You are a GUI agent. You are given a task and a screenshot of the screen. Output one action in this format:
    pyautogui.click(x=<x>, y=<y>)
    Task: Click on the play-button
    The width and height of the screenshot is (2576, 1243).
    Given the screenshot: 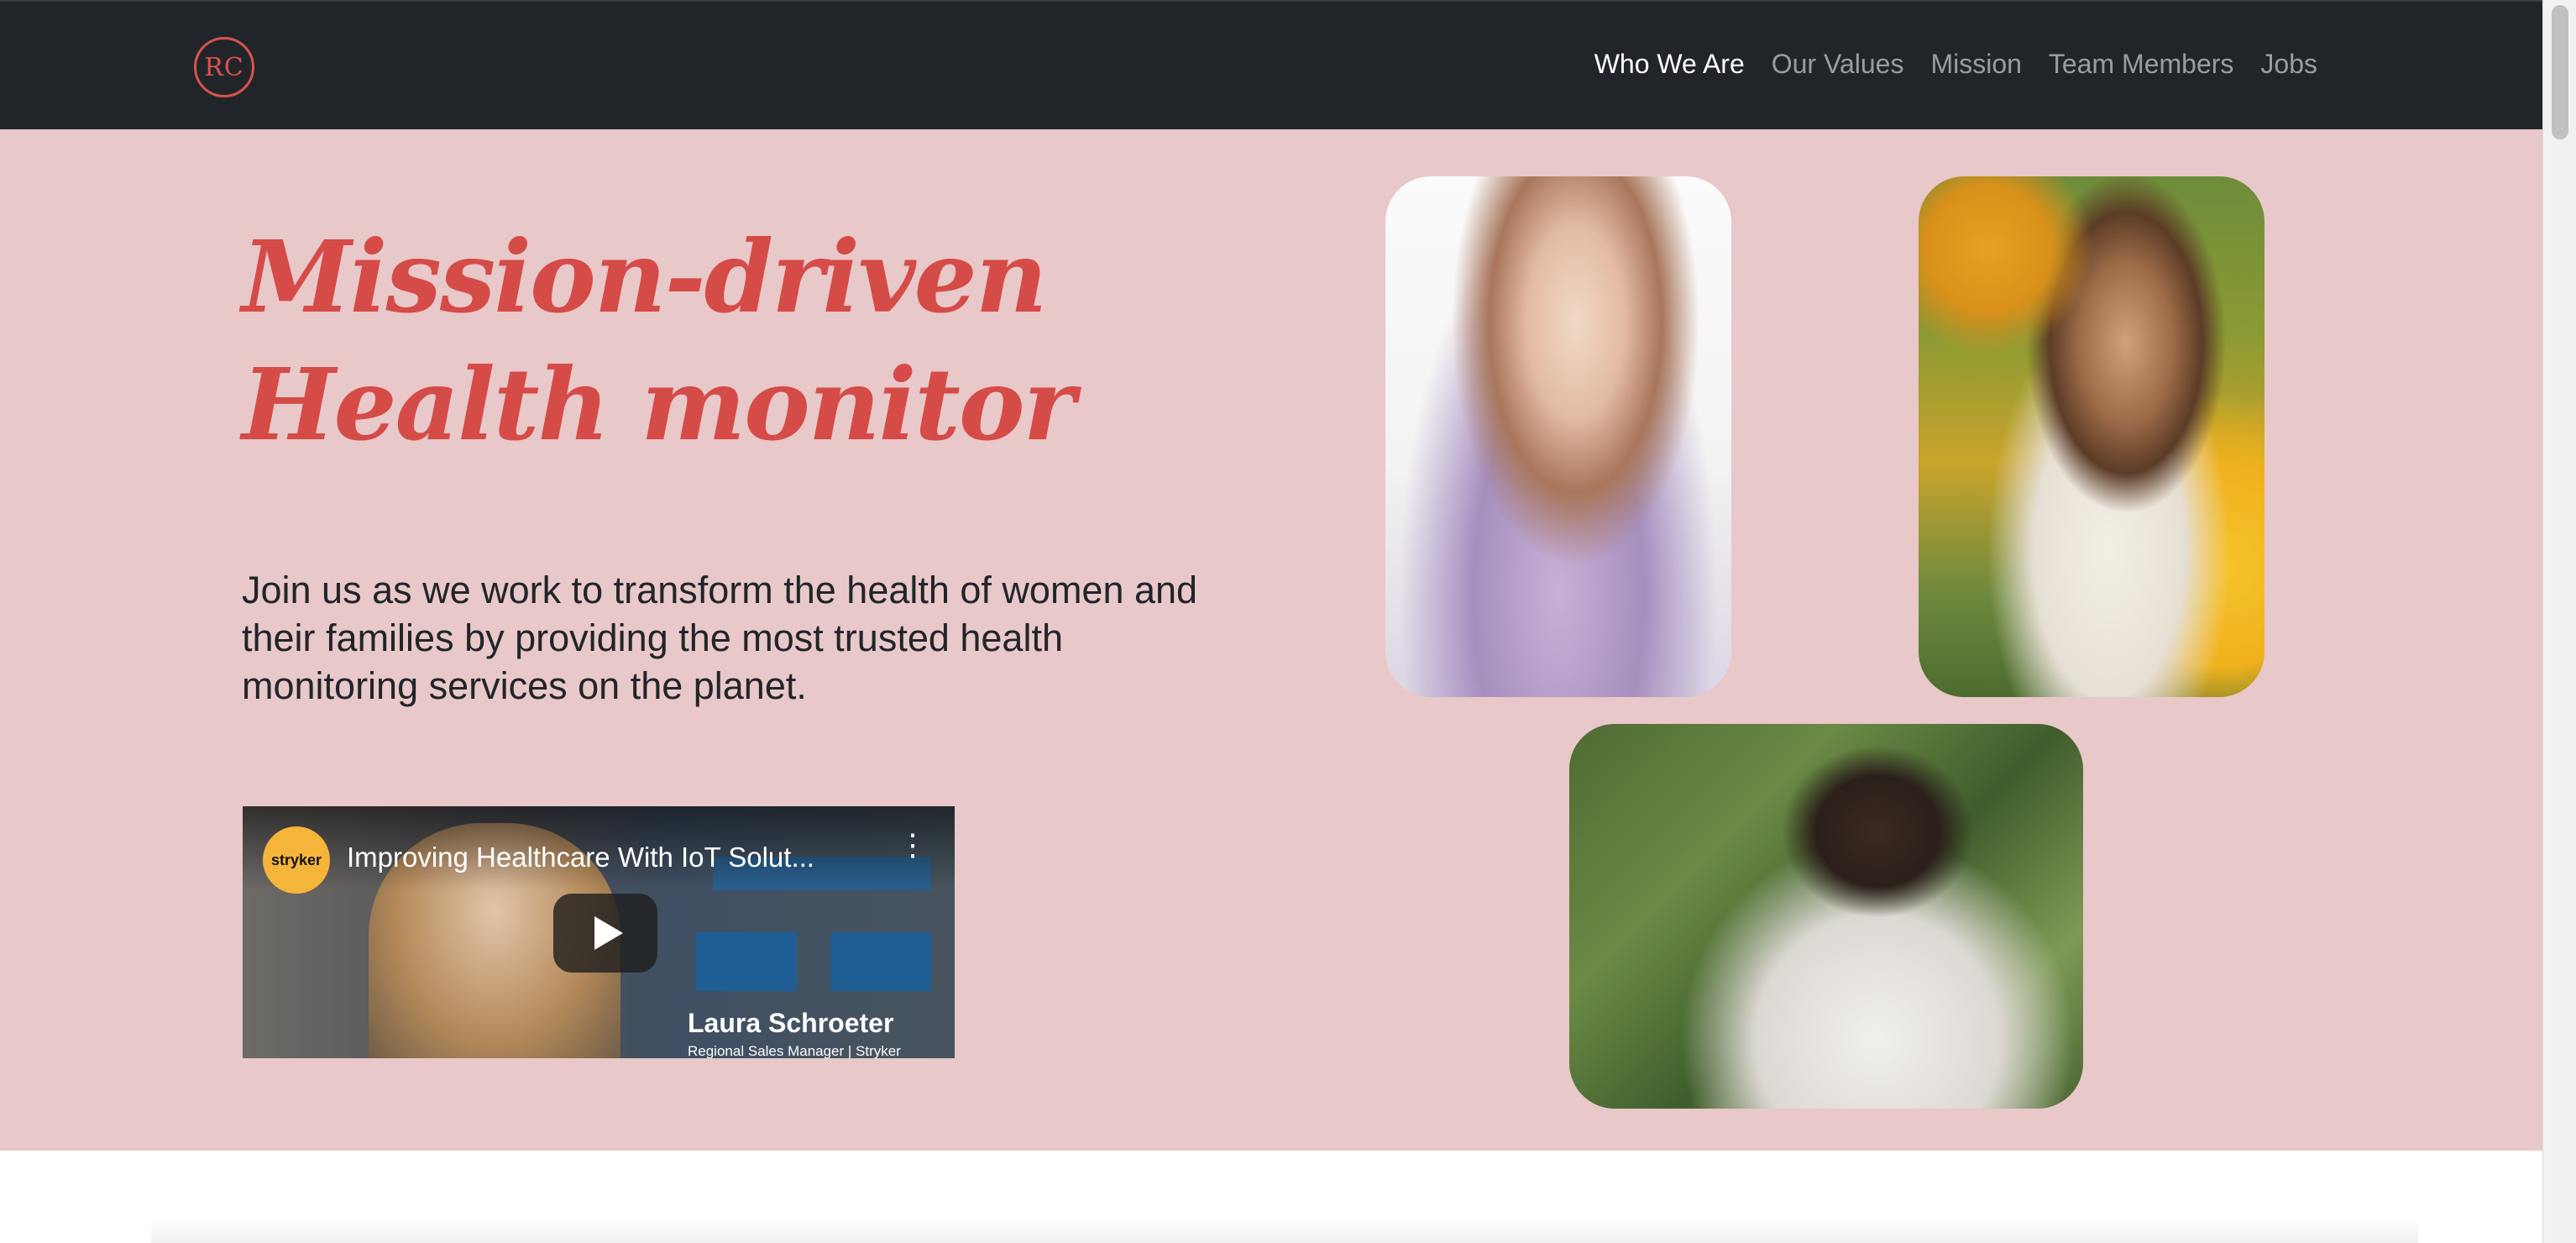 What is the action you would take?
    pyautogui.click(x=605, y=933)
    